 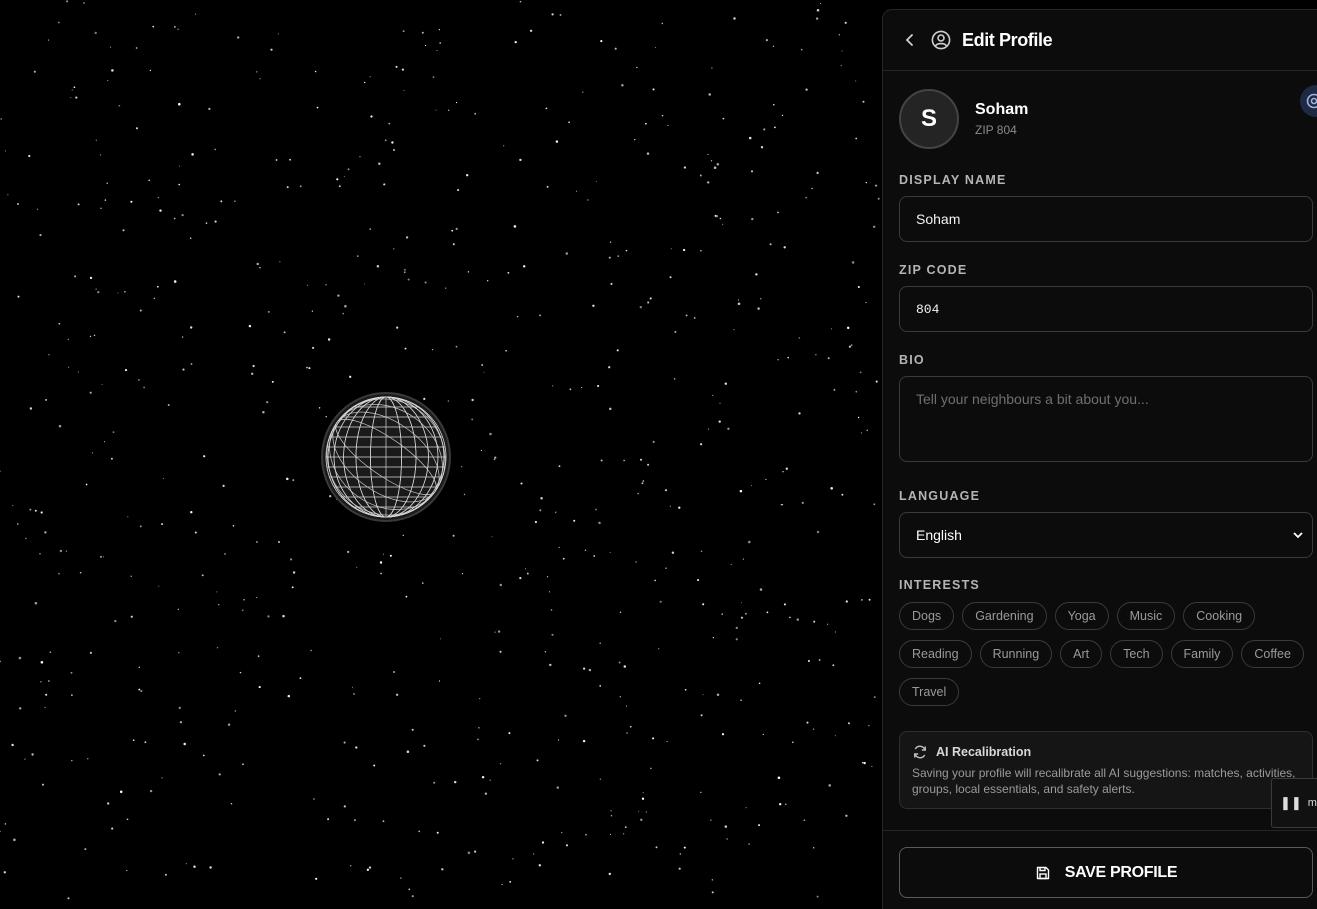 What do you see at coordinates (1298, 535) in the screenshot?
I see `chevron-down-icon` at bounding box center [1298, 535].